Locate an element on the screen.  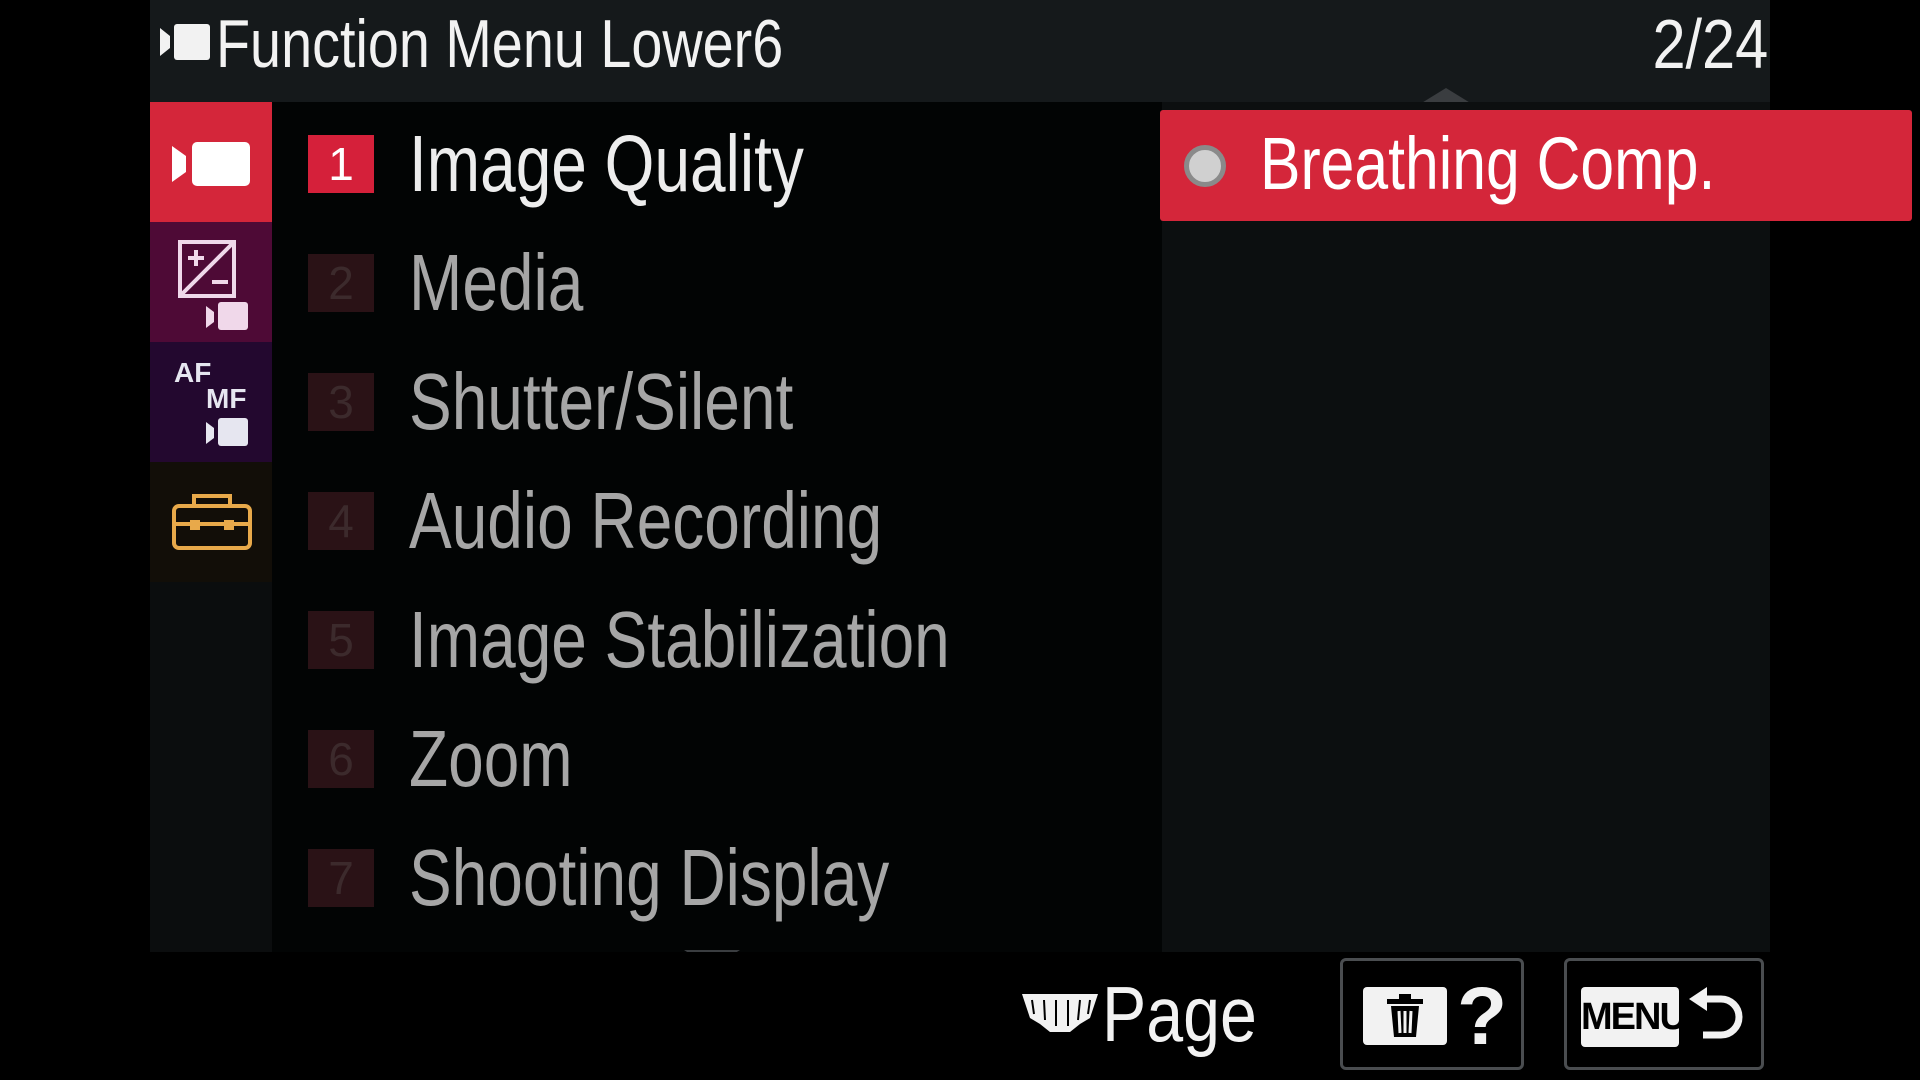
menu-item-number: 3 is located at coordinates (341, 402).